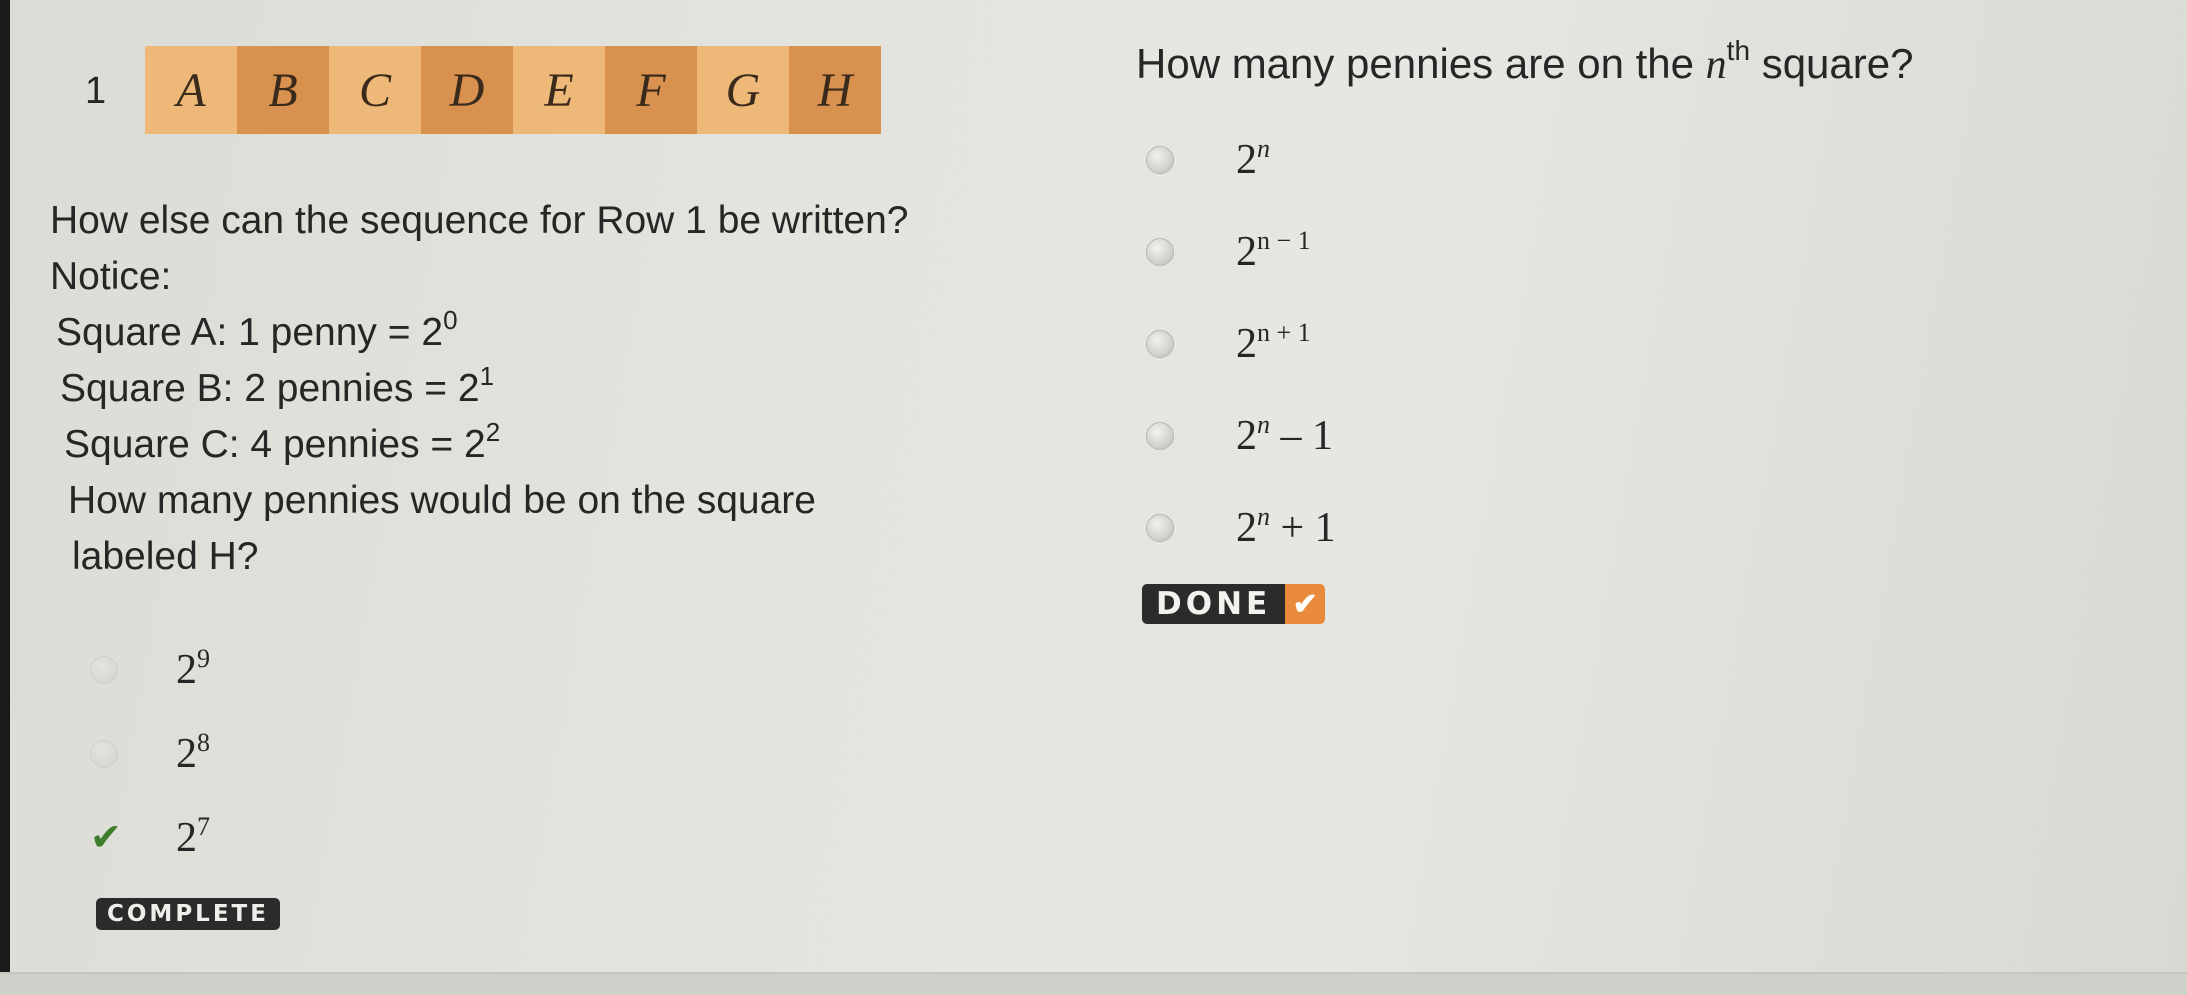 The height and width of the screenshot is (995, 2187). I want to click on q1-choice-2-label: 28, so click(193, 754).